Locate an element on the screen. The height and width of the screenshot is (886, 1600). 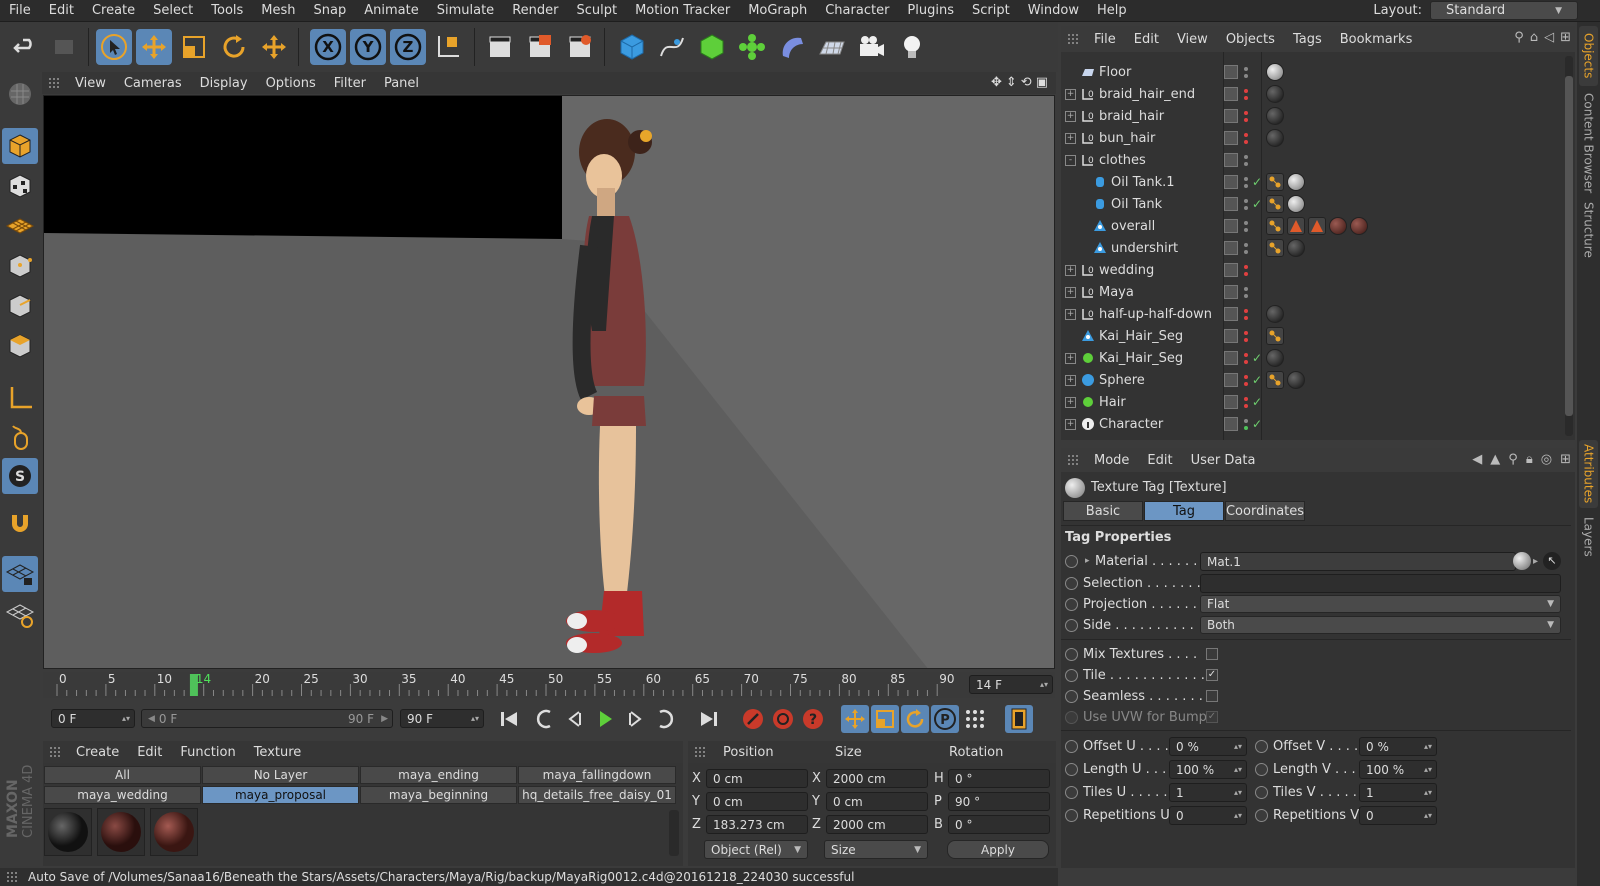
go-to-end-button is located at coordinates (709, 719).